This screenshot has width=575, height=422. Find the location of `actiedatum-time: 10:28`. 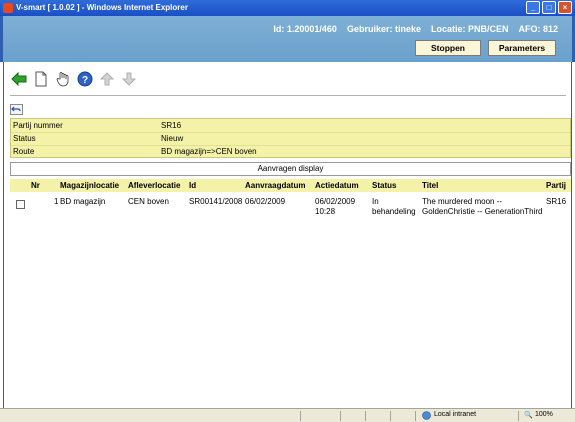

actiedatum-time: 10:28 is located at coordinates (325, 211).